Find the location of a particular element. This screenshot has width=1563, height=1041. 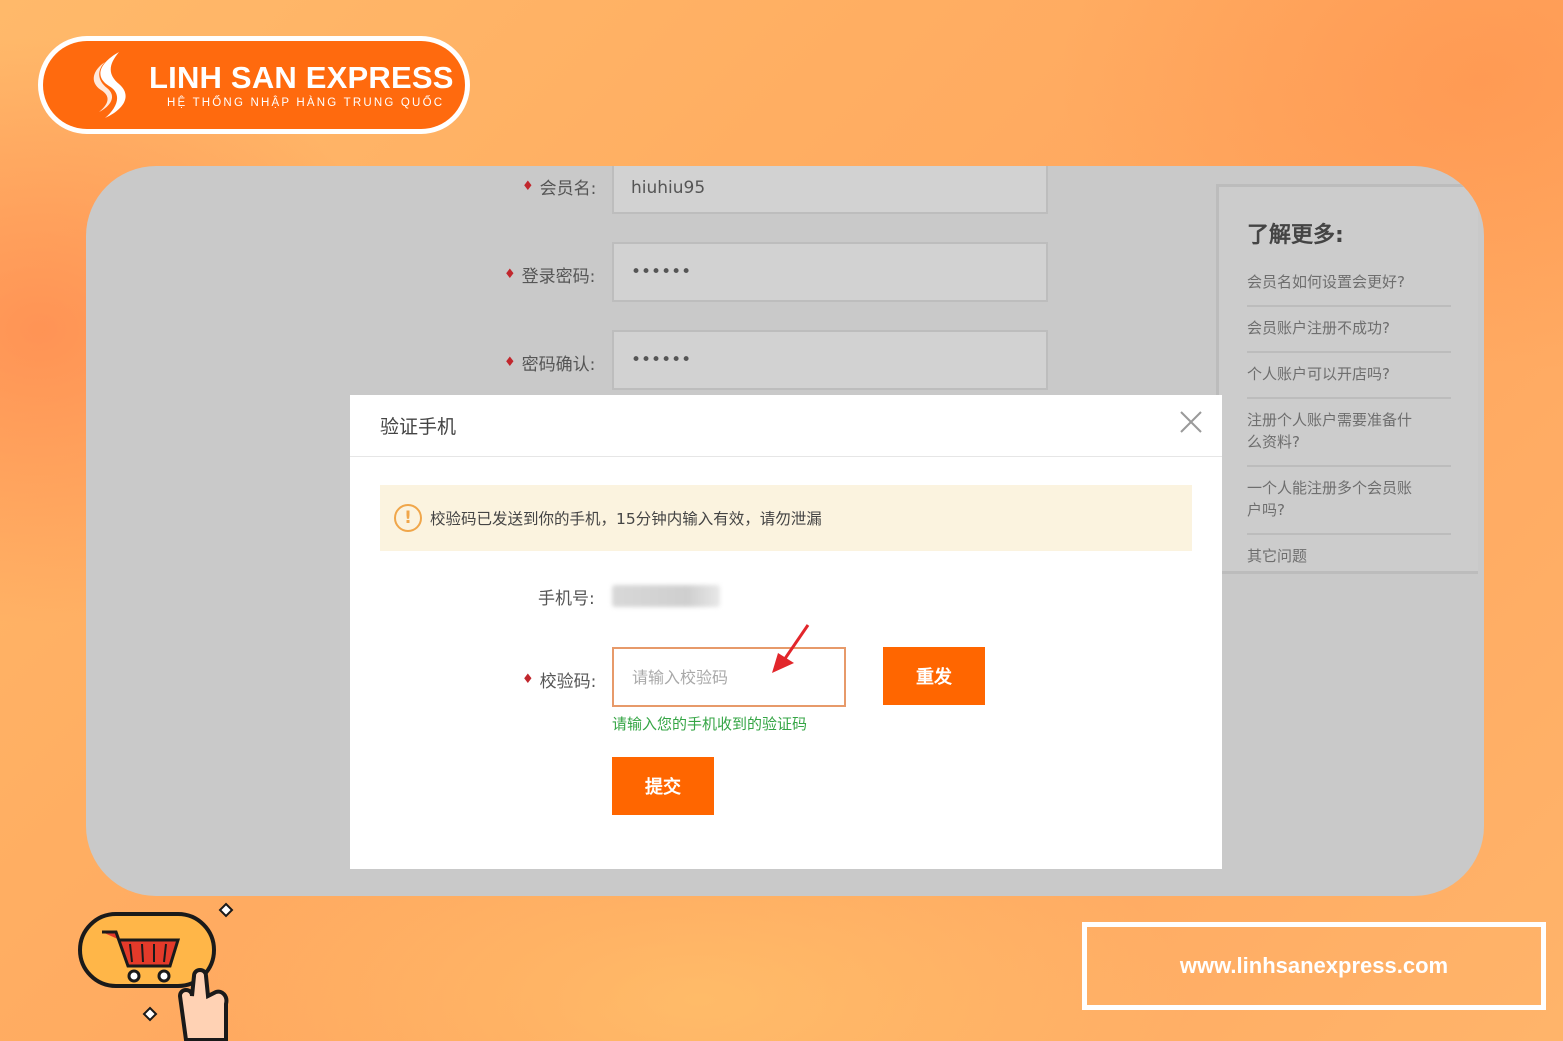

red-arrow-icon is located at coordinates (791, 648).